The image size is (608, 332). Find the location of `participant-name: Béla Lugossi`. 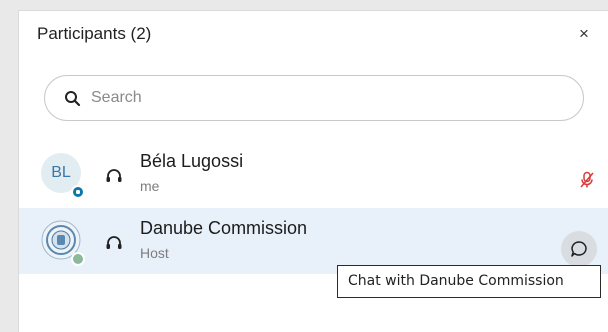

participant-name: Béla Lugossi is located at coordinates (192, 161).